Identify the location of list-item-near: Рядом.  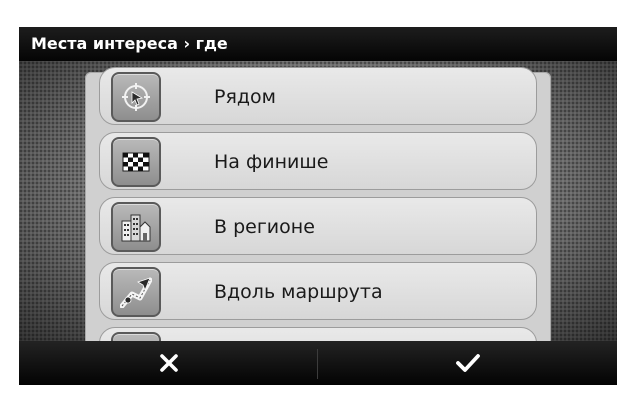
(318, 96).